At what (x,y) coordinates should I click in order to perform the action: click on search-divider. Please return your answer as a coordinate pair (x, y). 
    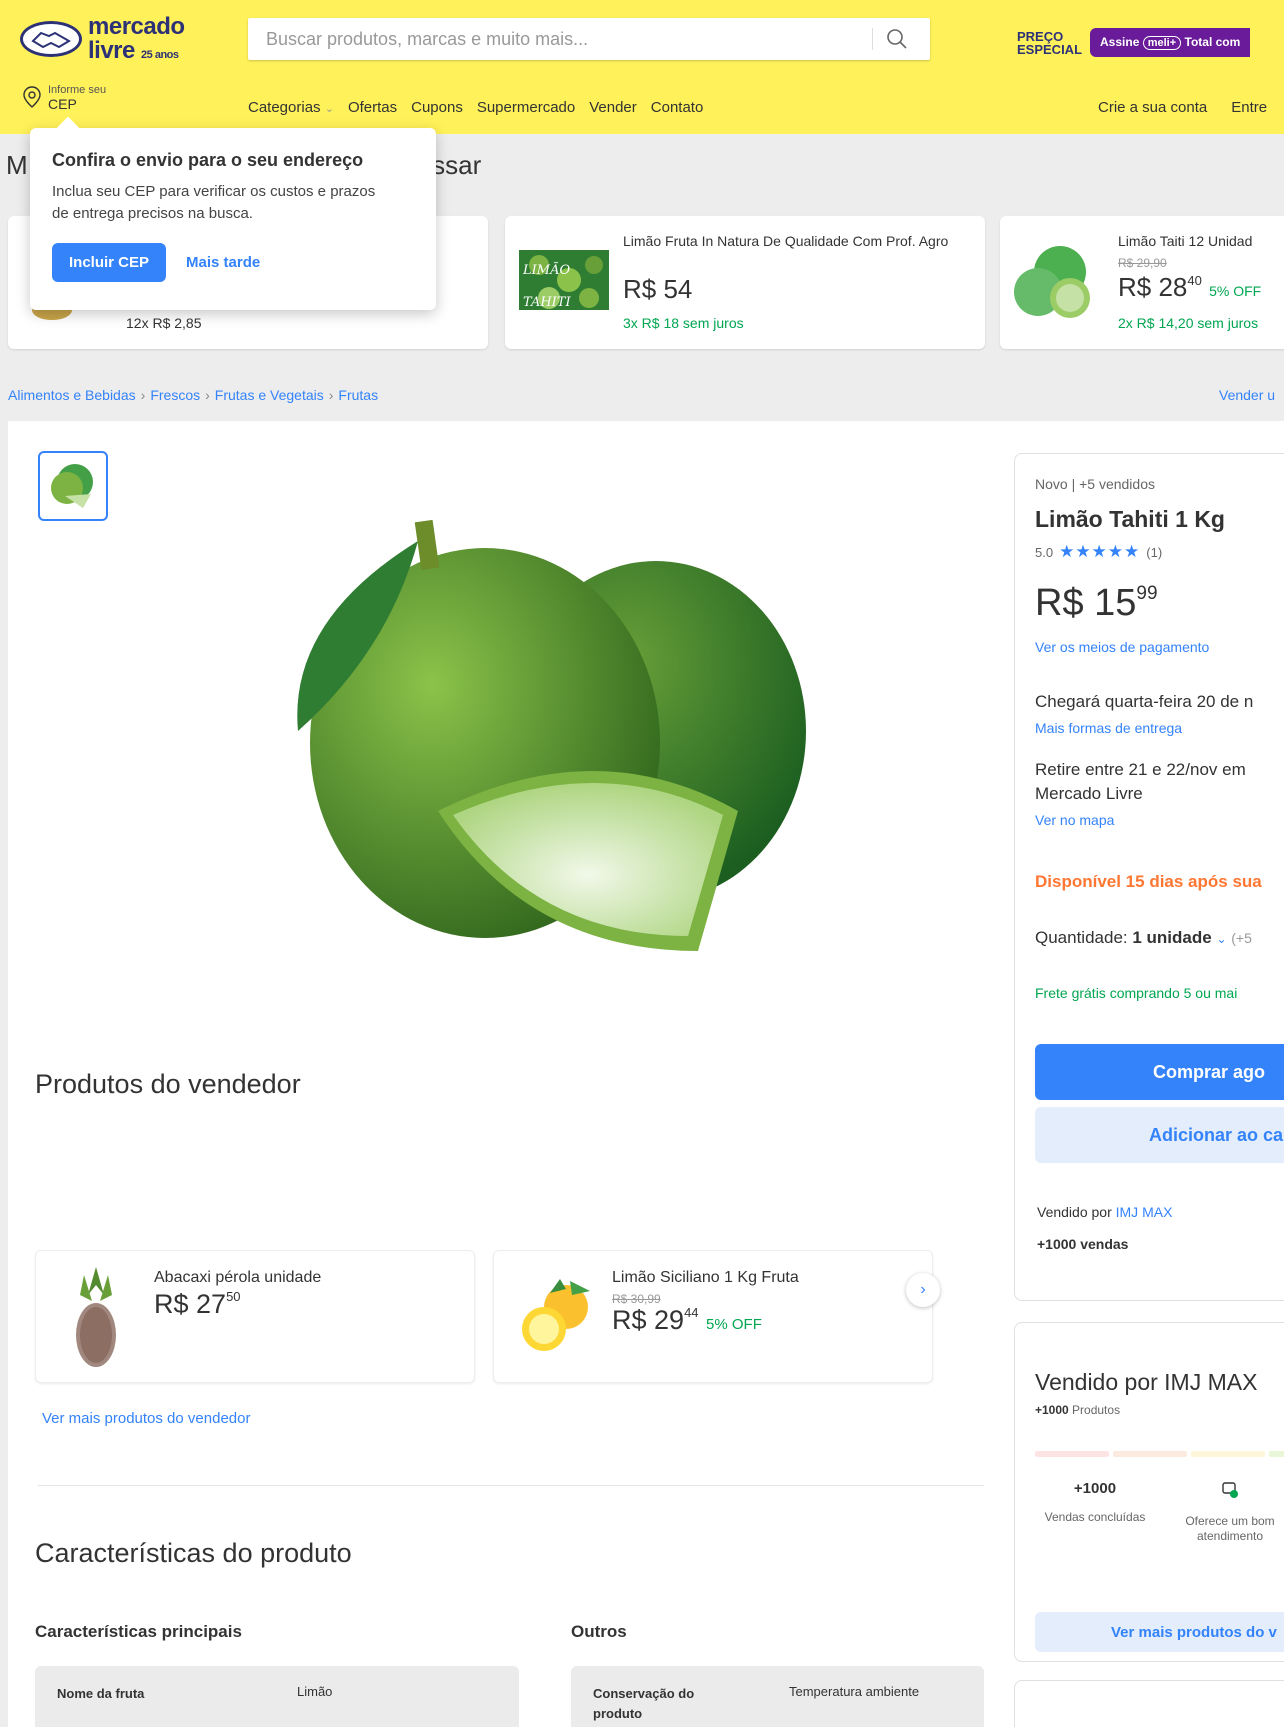
    Looking at the image, I should click on (872, 39).